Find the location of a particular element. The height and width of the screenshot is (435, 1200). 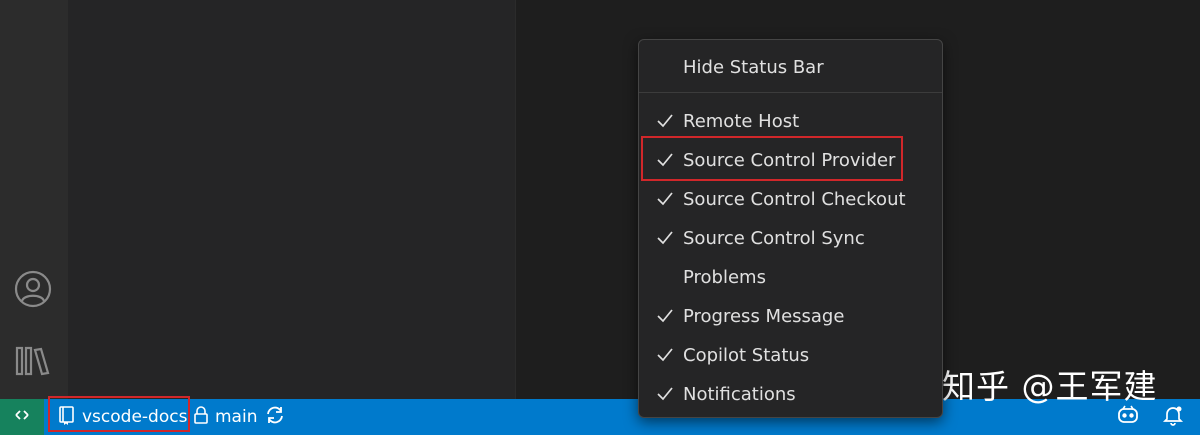

menu-item-label: Remote Host is located at coordinates (741, 121).